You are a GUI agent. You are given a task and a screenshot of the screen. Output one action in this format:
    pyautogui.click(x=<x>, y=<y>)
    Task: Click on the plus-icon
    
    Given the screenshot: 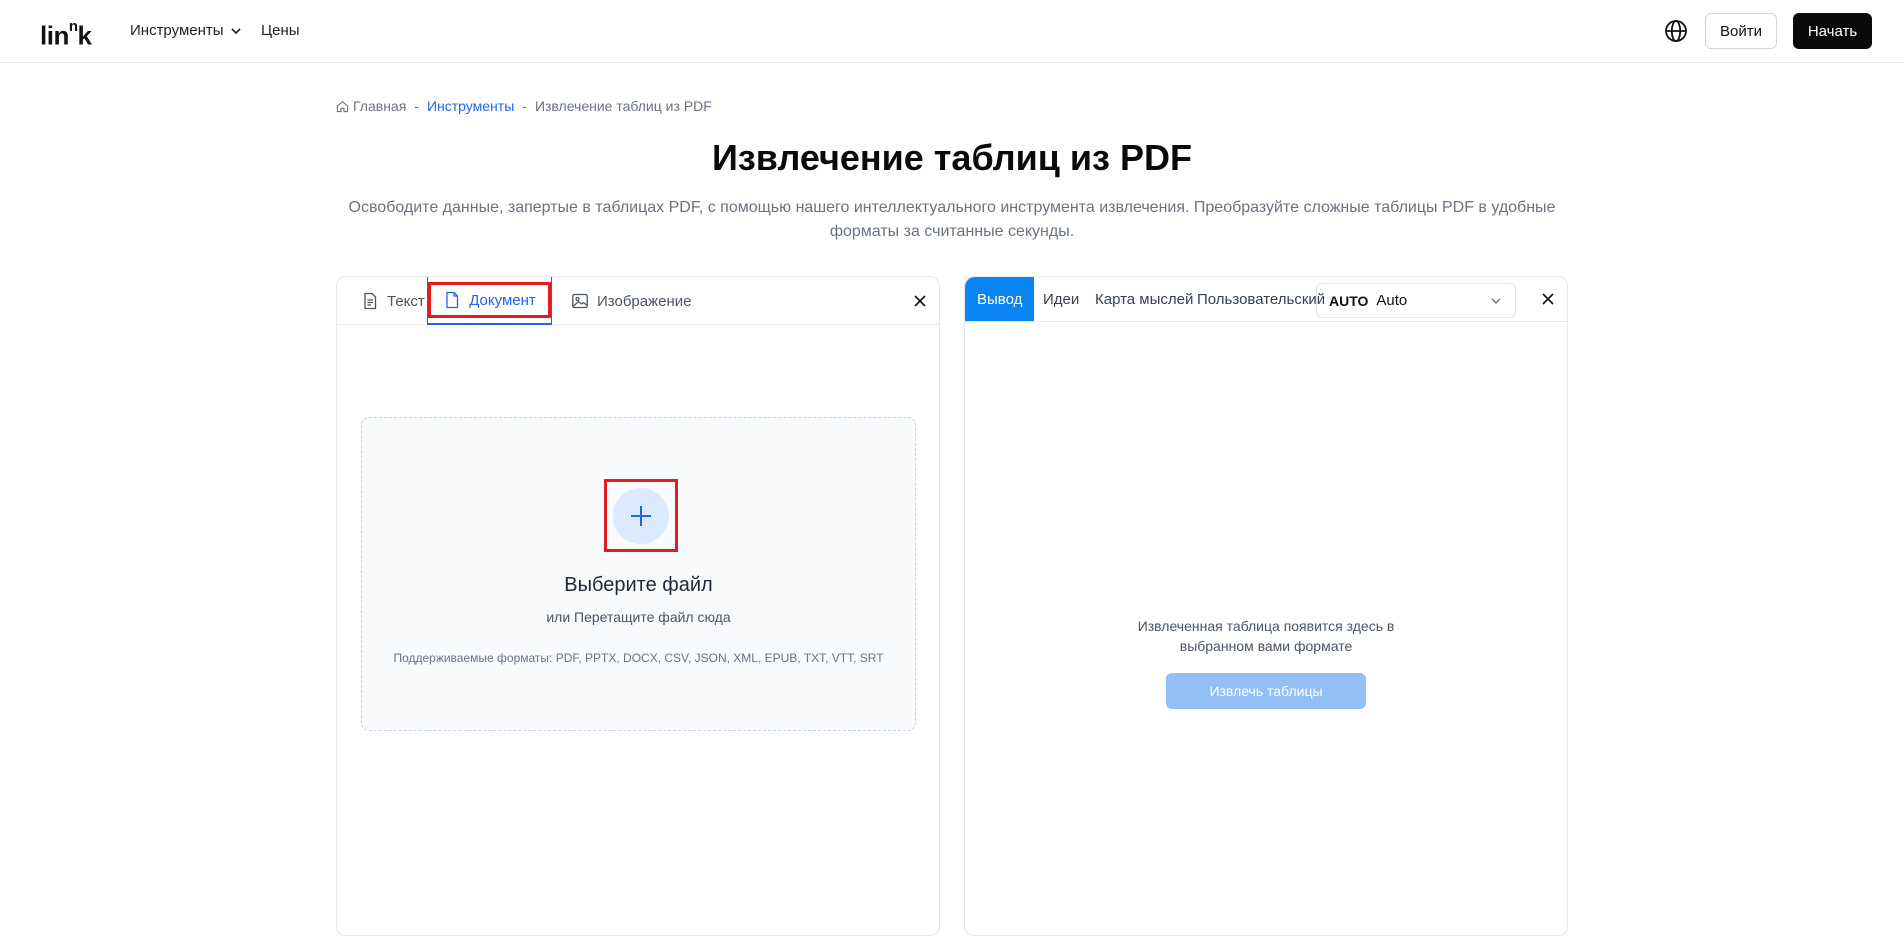 What is the action you would take?
    pyautogui.click(x=641, y=515)
    